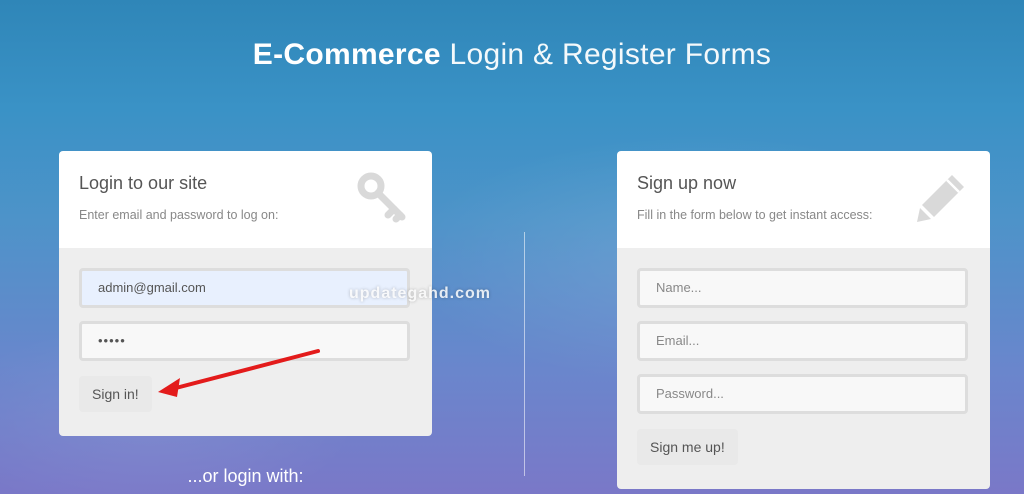  I want to click on login-card-body: admin@gmail.com ••••• Sign in!, so click(245, 342).